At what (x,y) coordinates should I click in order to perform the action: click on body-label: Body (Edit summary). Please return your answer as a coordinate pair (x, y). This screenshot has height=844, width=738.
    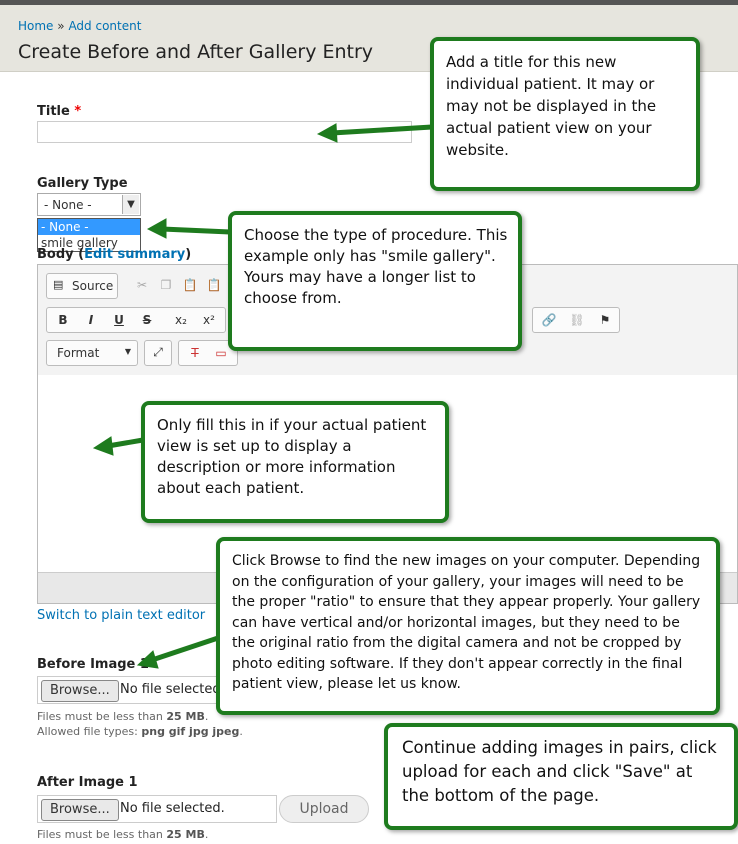
    Looking at the image, I should click on (114, 254).